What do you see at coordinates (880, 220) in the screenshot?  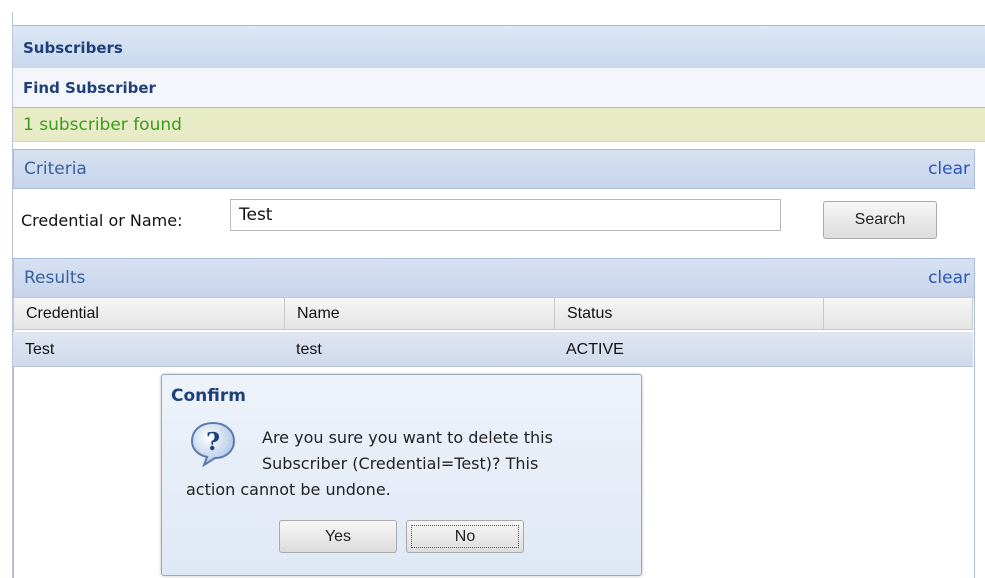 I see `search-button: Search` at bounding box center [880, 220].